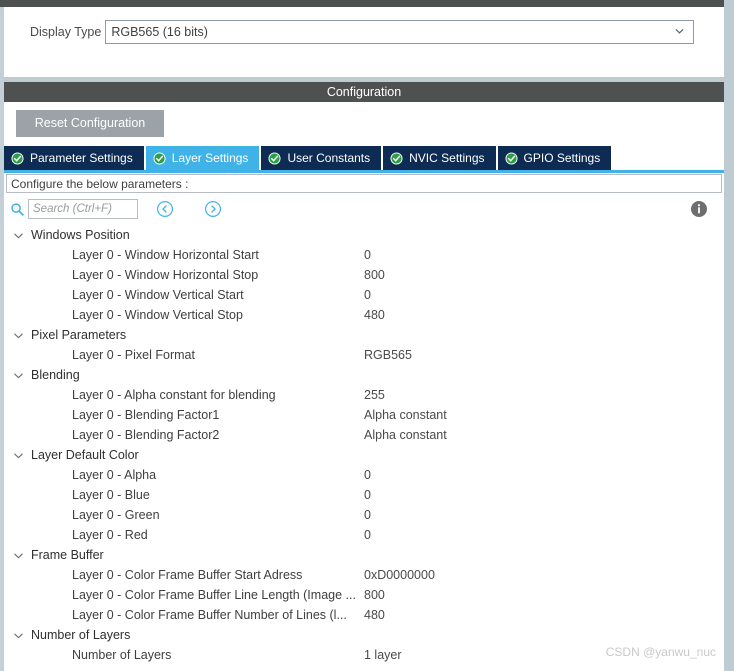 The height and width of the screenshot is (671, 734). What do you see at coordinates (367, 3) in the screenshot?
I see `top-divider-strip` at bounding box center [367, 3].